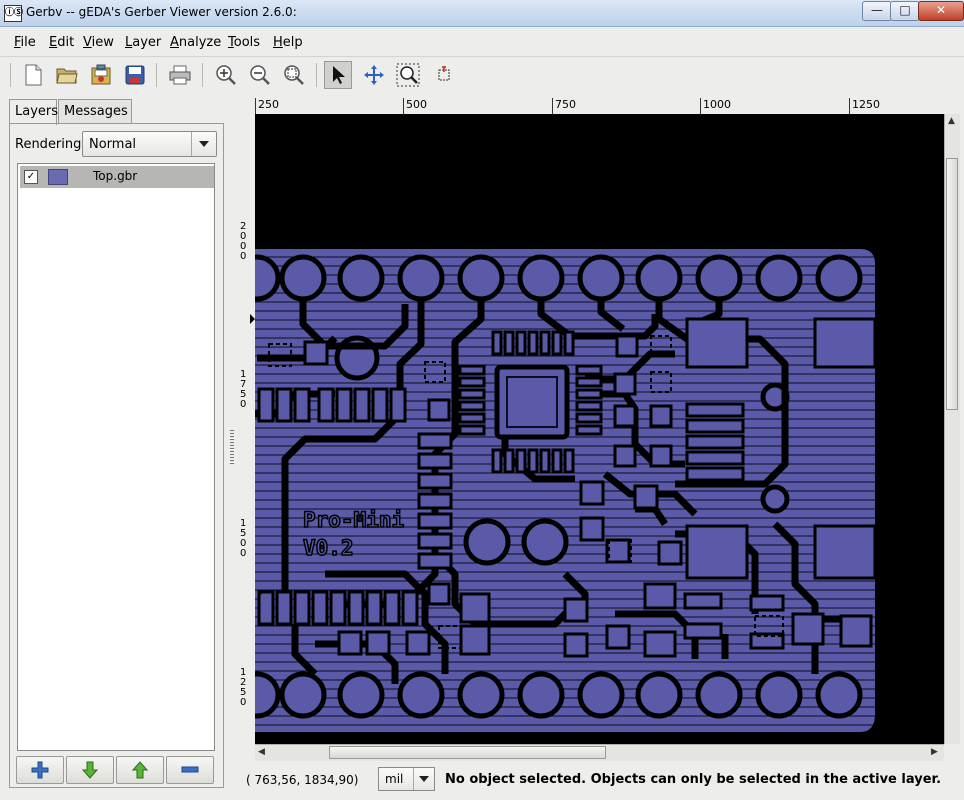  I want to click on board-text-line2: V0.2, so click(328, 548).